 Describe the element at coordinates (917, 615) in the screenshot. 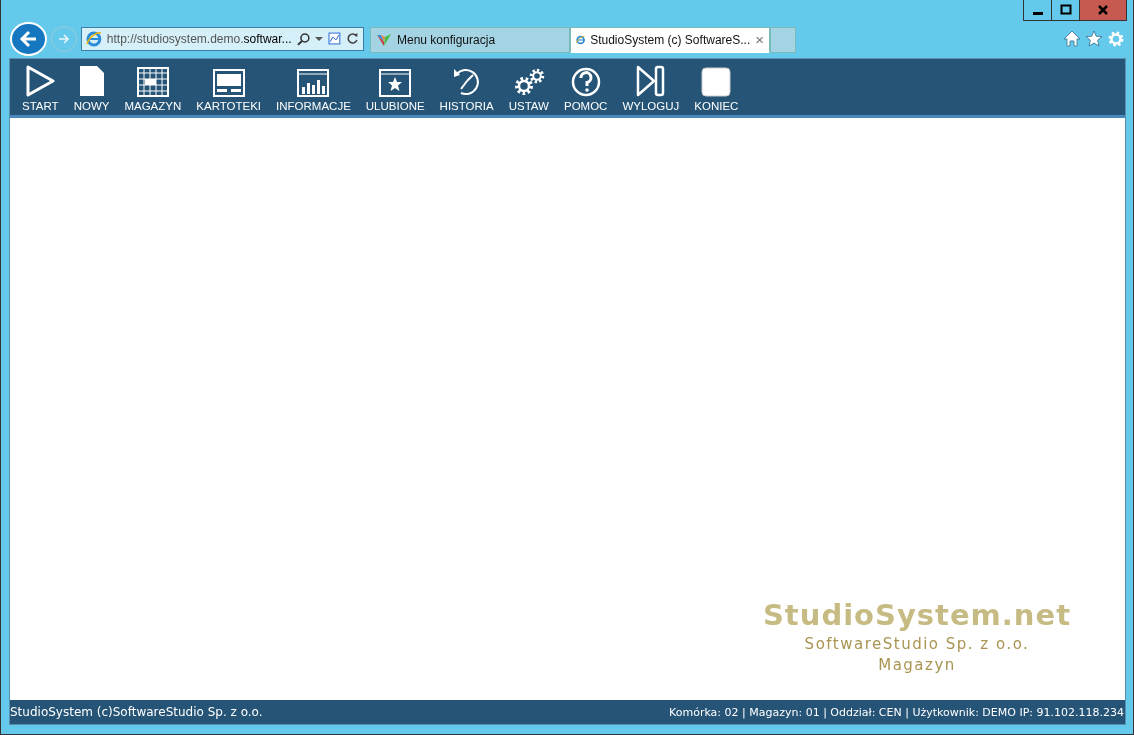

I see `watermark-title: StudioSystem.net` at that location.